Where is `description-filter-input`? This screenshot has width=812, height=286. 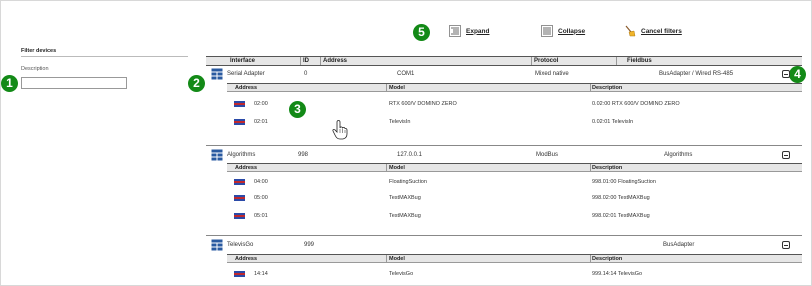
description-filter-input is located at coordinates (74, 83).